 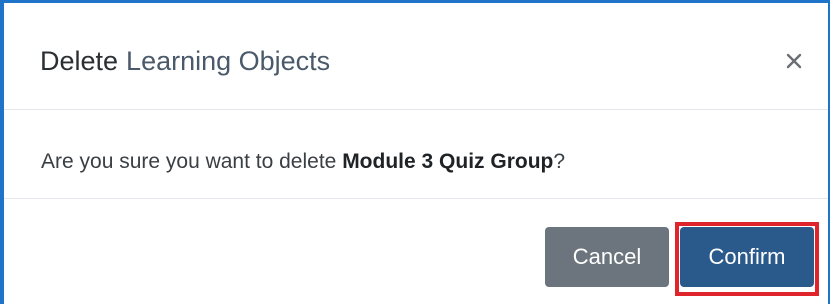 I want to click on close-icon, so click(x=794, y=61).